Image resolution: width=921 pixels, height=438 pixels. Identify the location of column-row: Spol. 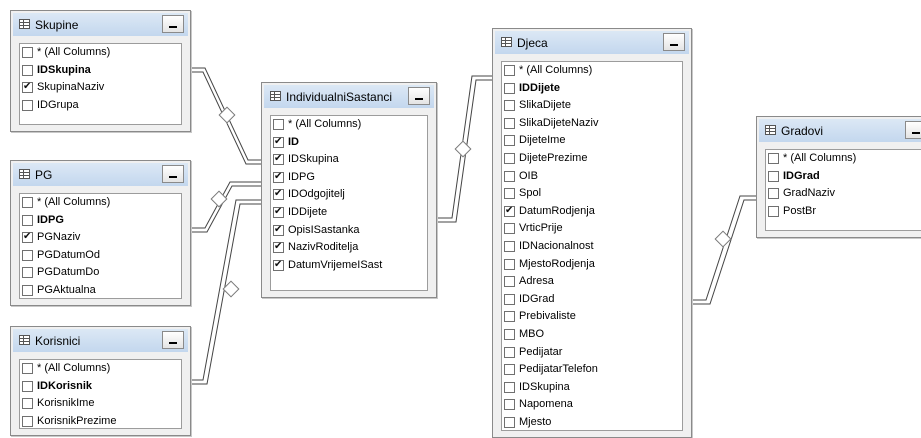
(592, 194).